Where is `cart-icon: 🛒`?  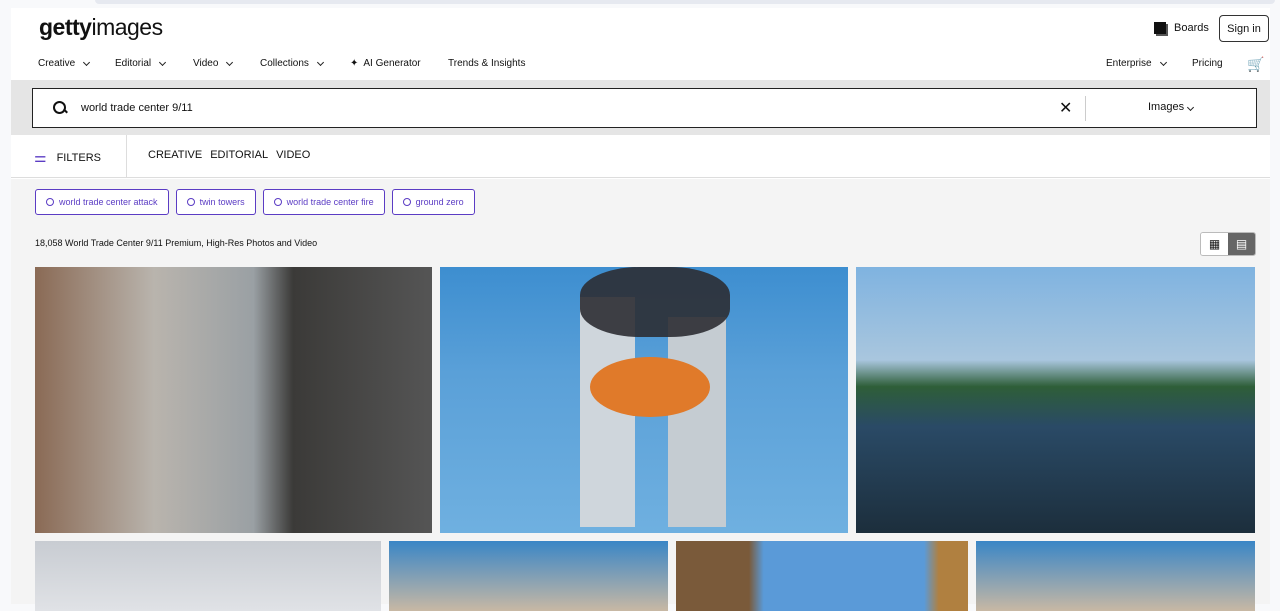
cart-icon: 🛒 is located at coordinates (1255, 64).